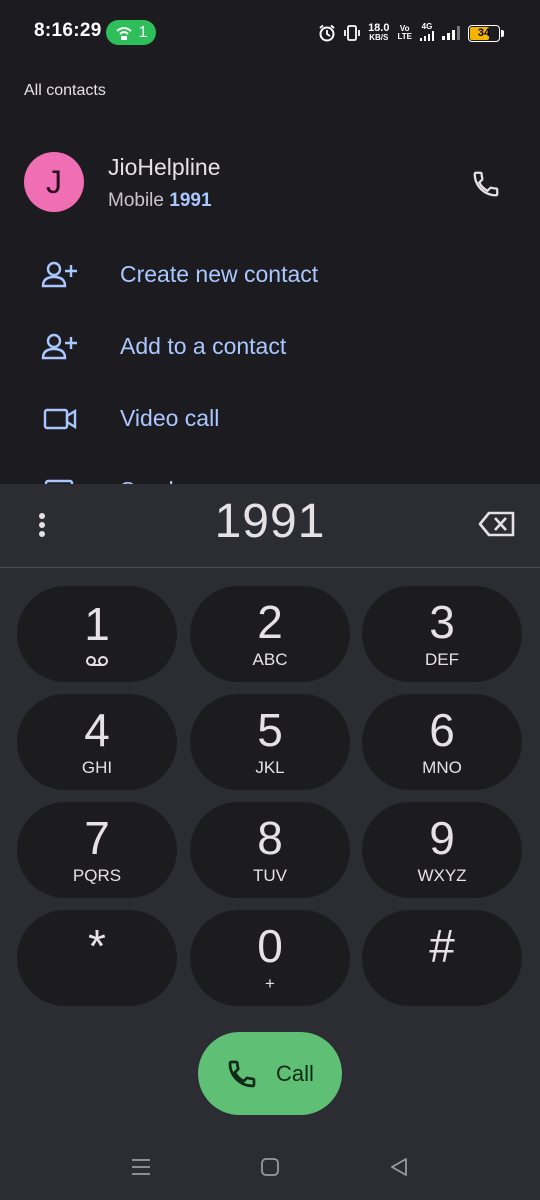 Image resolution: width=540 pixels, height=1200 pixels. What do you see at coordinates (97, 838) in the screenshot?
I see `key-digit: 7` at bounding box center [97, 838].